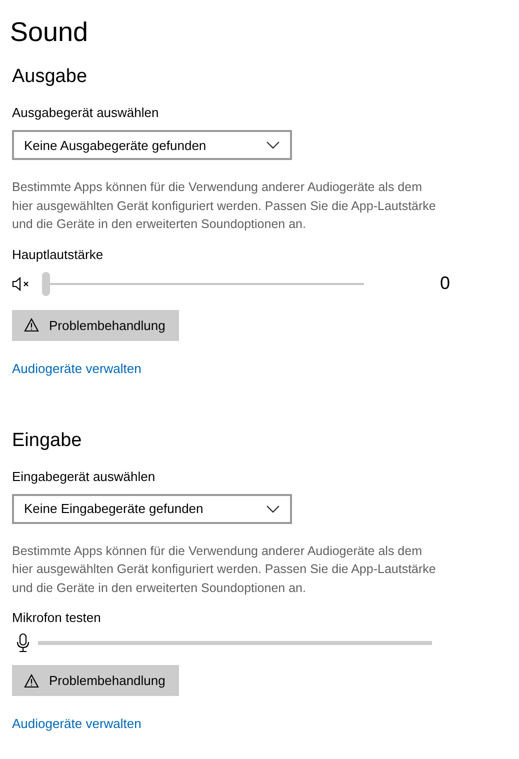  I want to click on page-title: Sound, so click(50, 32).